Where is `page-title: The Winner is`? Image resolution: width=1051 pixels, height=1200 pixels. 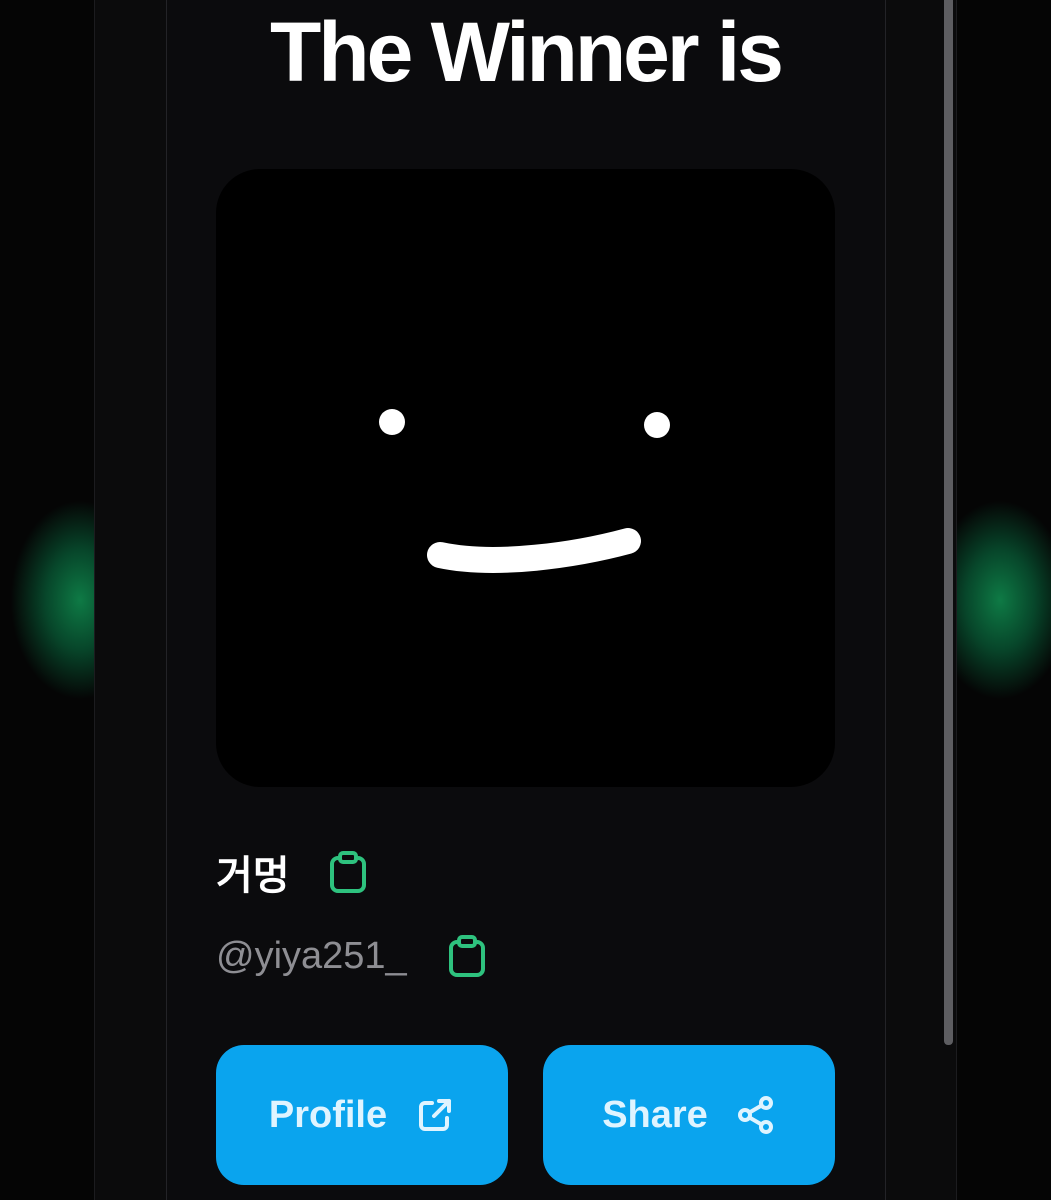 page-title: The Winner is is located at coordinates (527, 52).